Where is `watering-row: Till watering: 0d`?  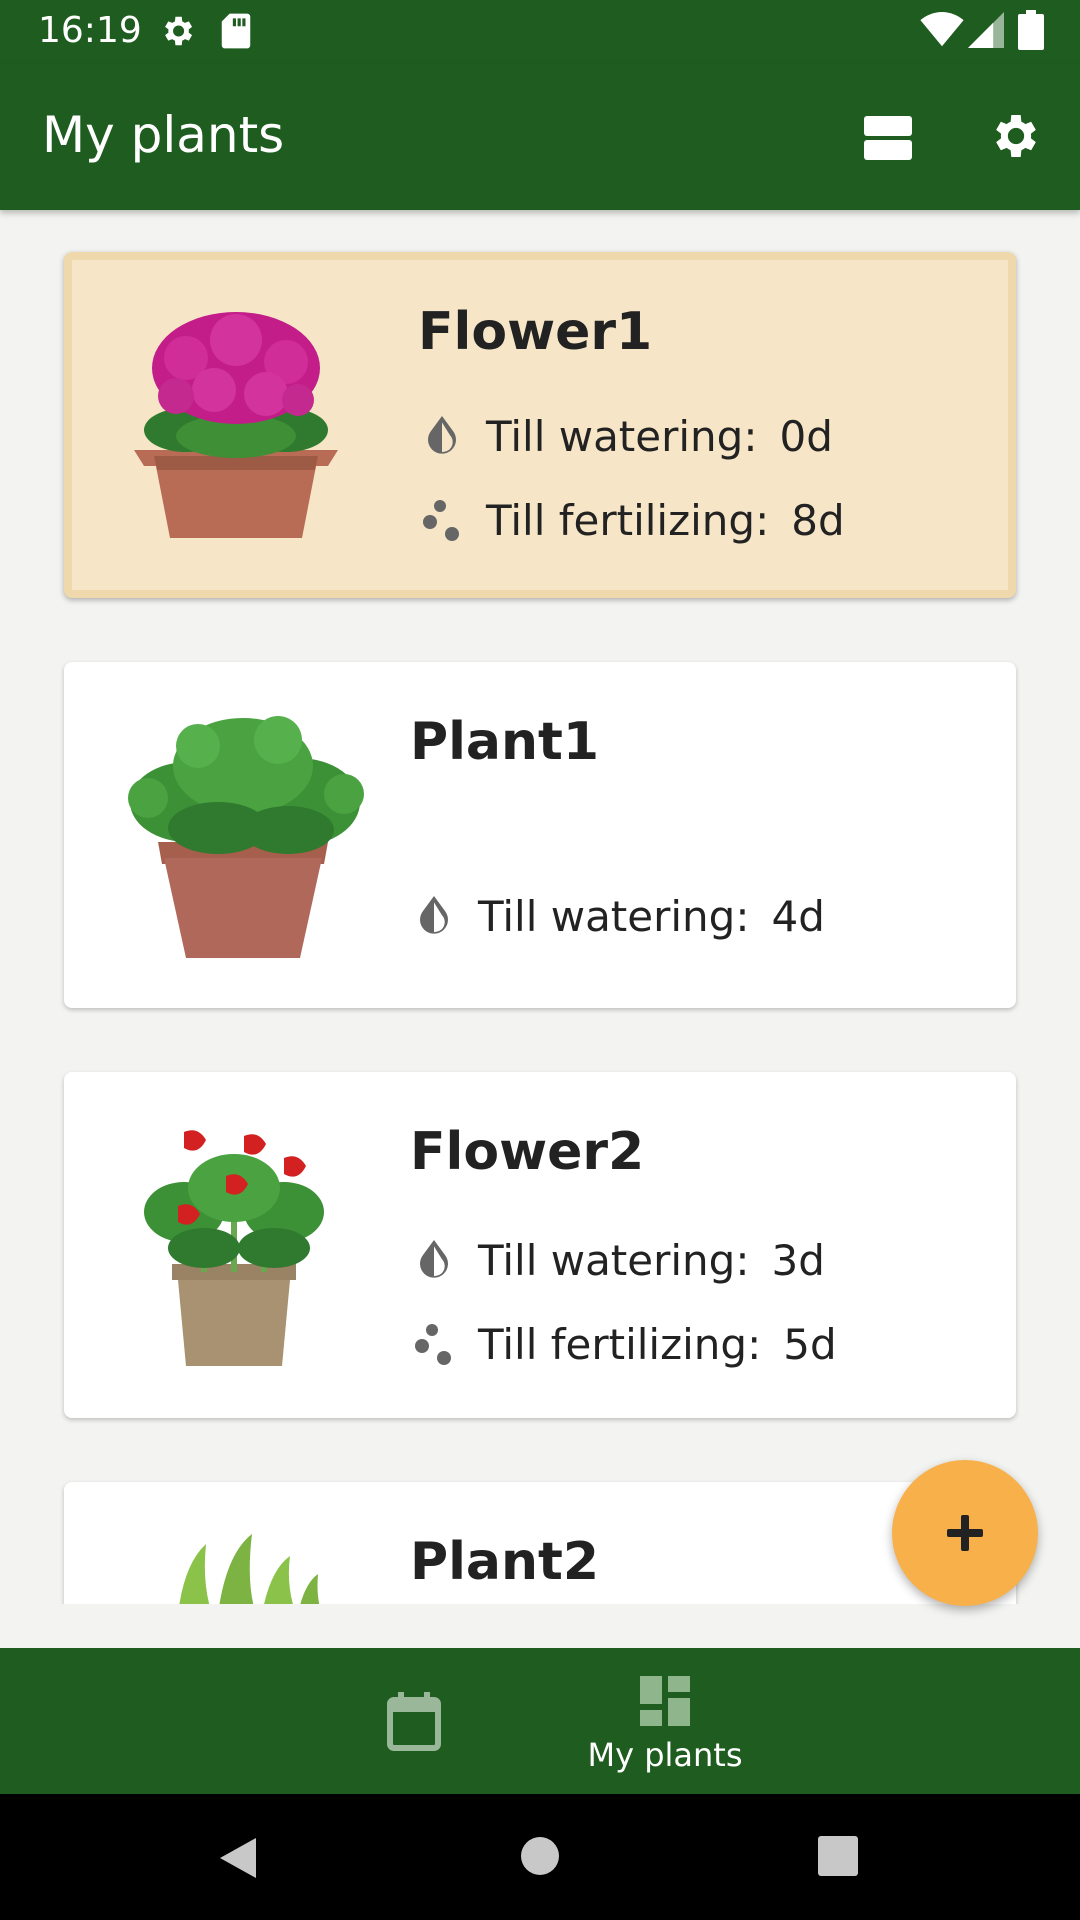
watering-row: Till watering: 0d is located at coordinates (625, 436).